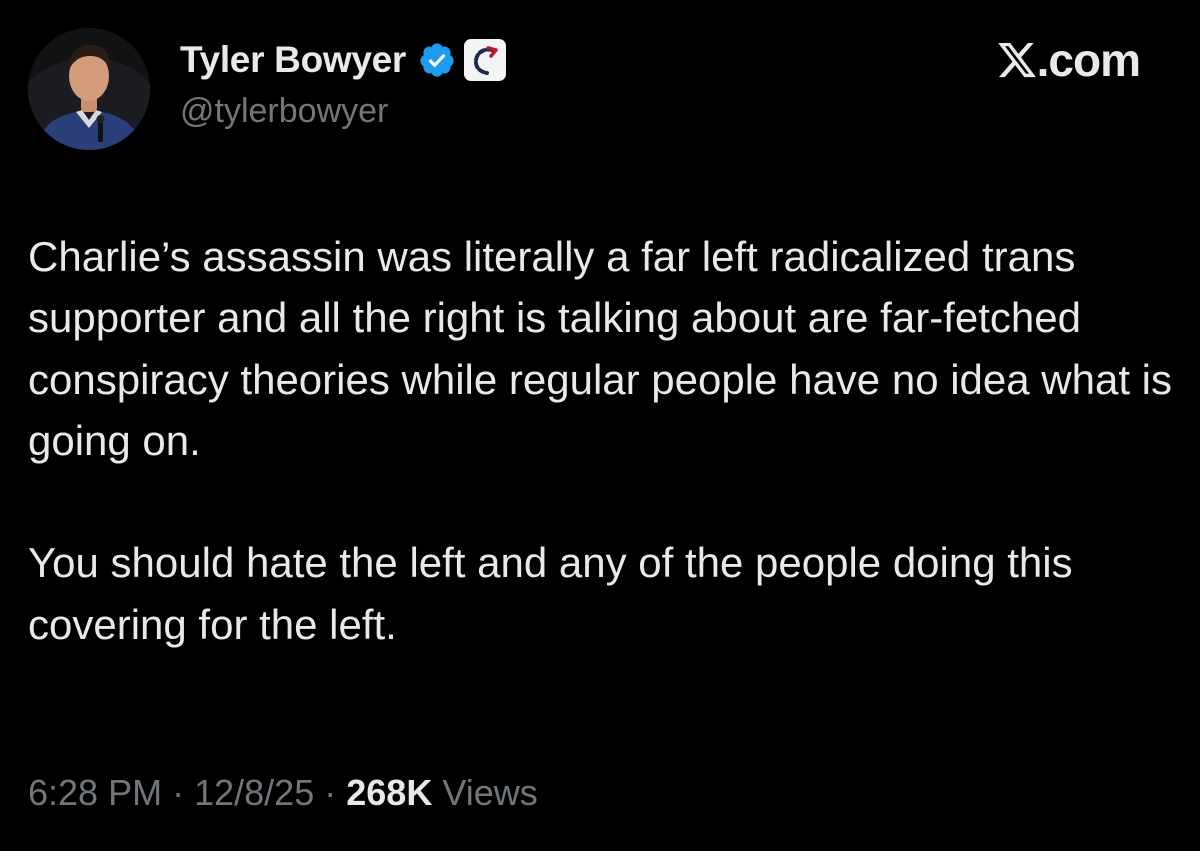 The height and width of the screenshot is (851, 1200). What do you see at coordinates (293, 60) in the screenshot?
I see `author-name: Tyler Bowyer` at bounding box center [293, 60].